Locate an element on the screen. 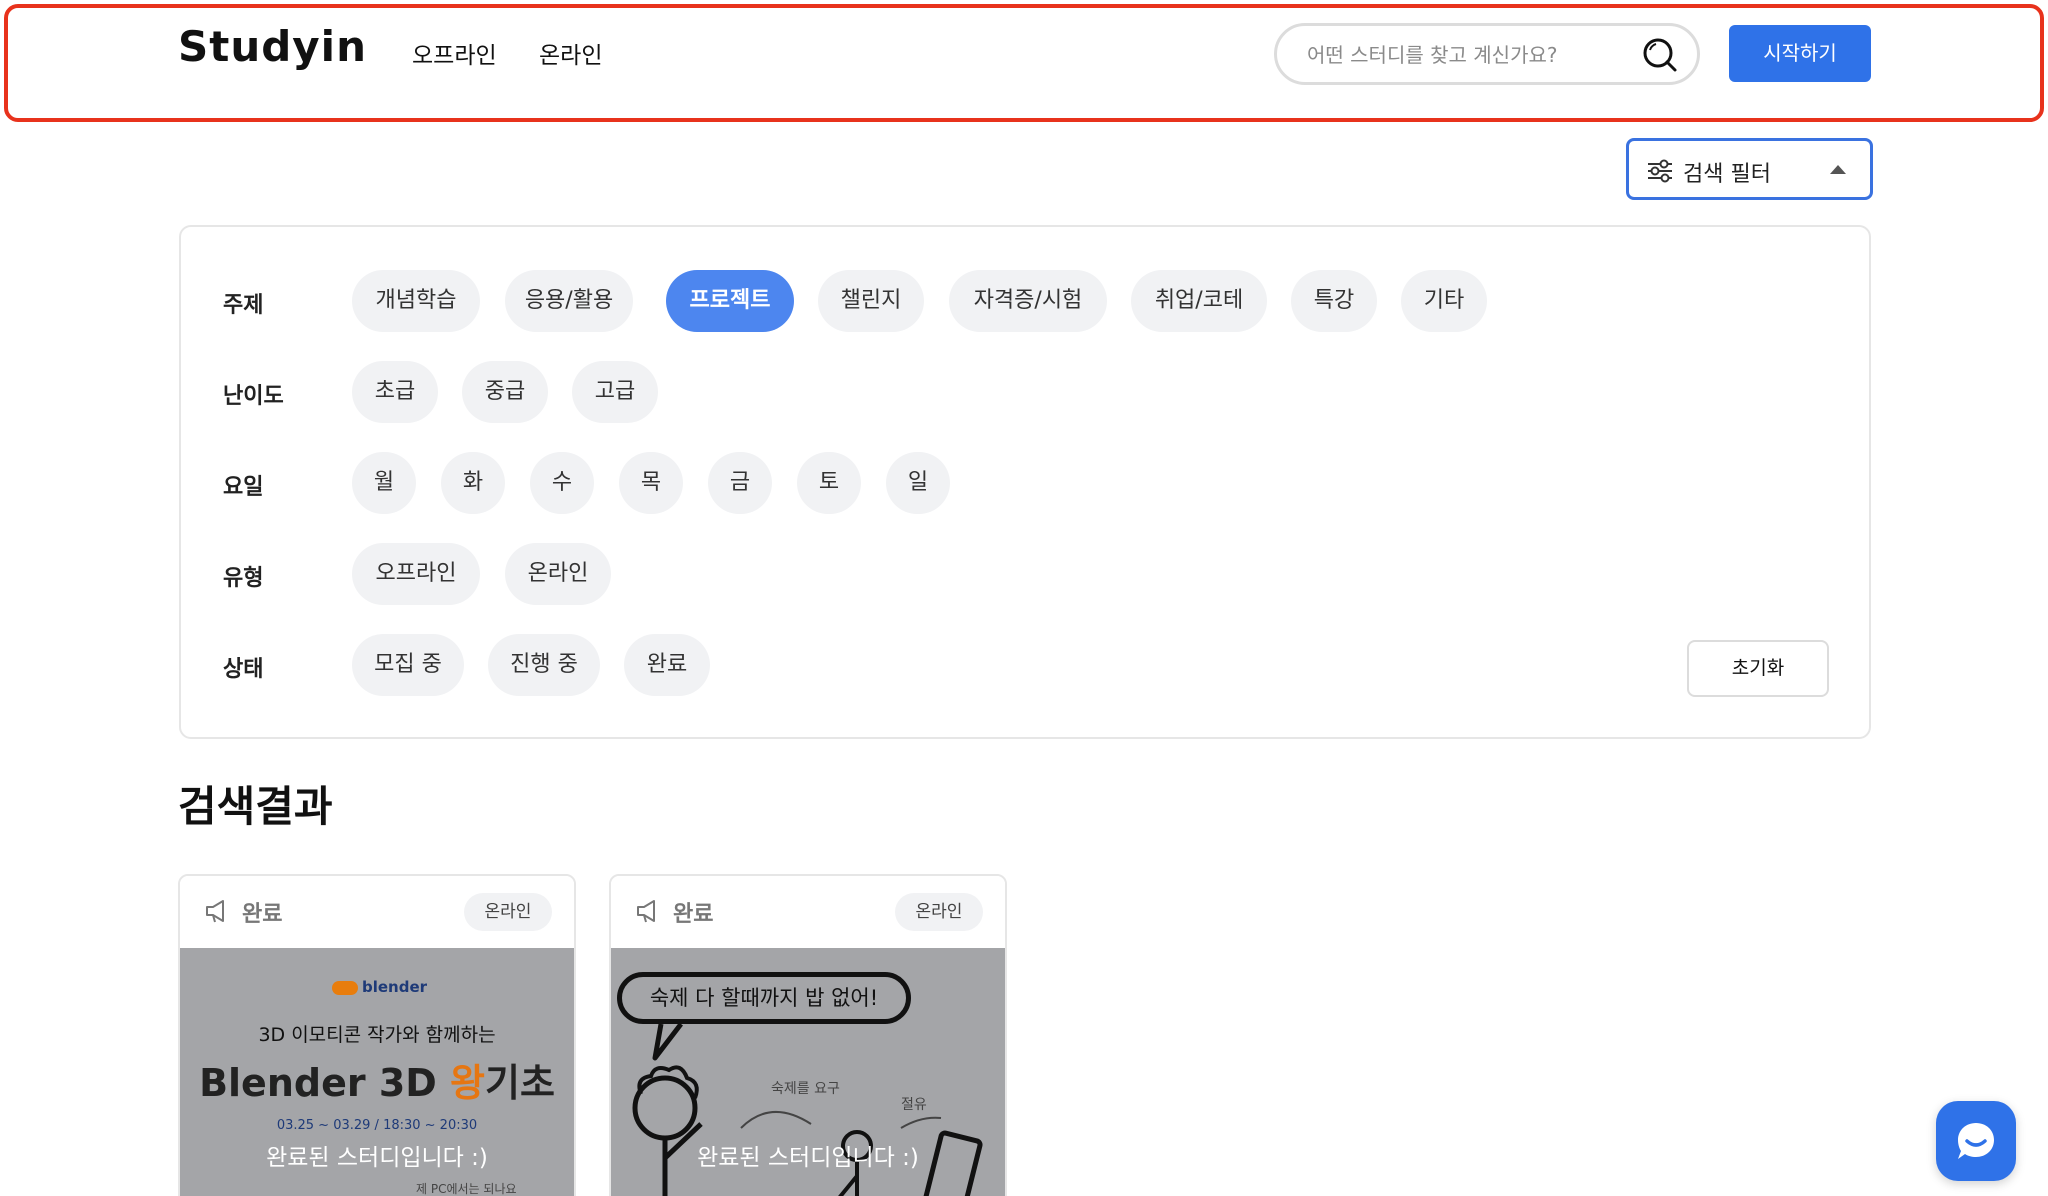  comic-note: 절유 is located at coordinates (914, 1105).